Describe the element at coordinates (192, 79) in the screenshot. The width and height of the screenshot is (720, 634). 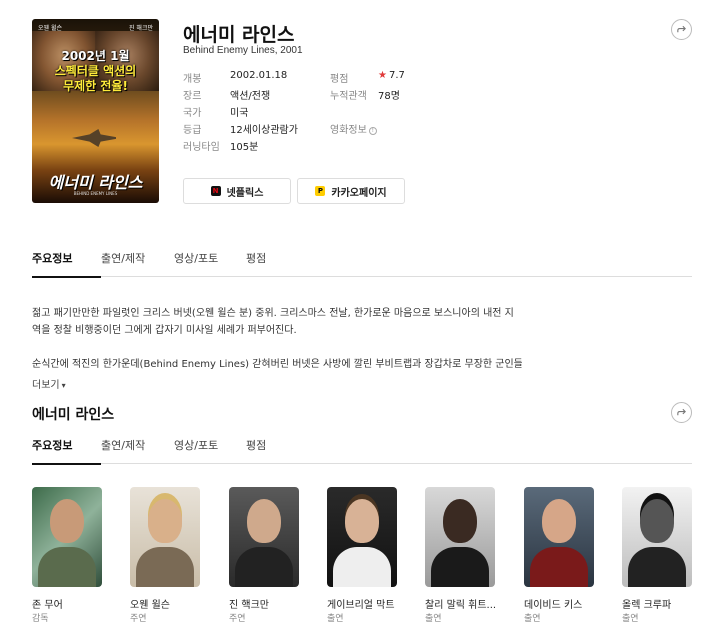
I see `info-key: 개봉` at that location.